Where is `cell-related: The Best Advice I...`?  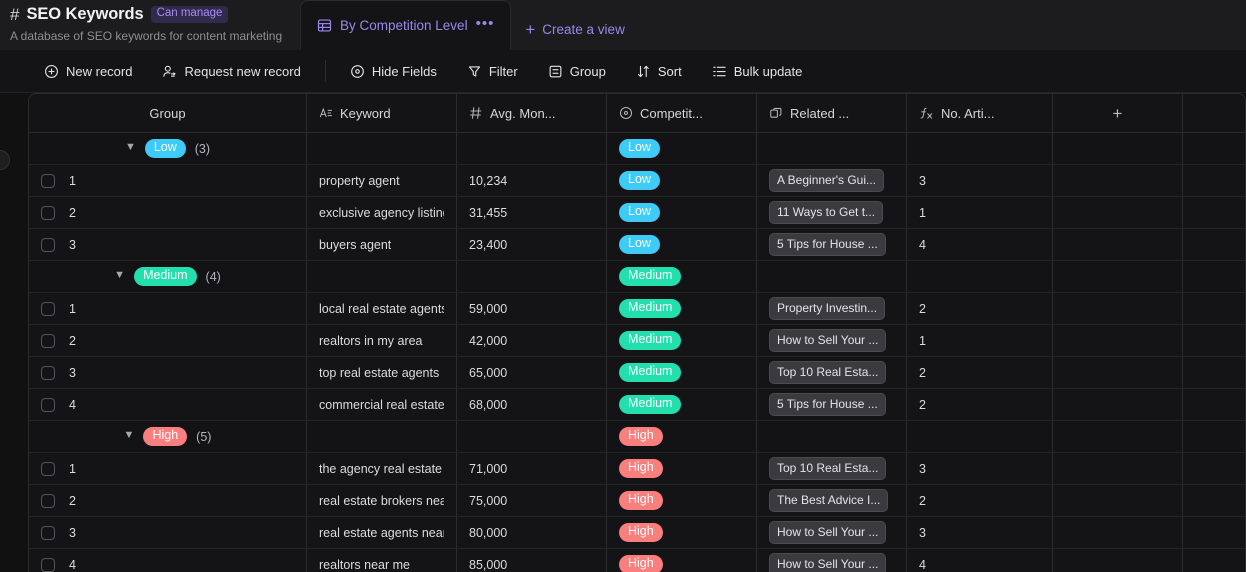 cell-related: The Best Advice I... is located at coordinates (832, 500).